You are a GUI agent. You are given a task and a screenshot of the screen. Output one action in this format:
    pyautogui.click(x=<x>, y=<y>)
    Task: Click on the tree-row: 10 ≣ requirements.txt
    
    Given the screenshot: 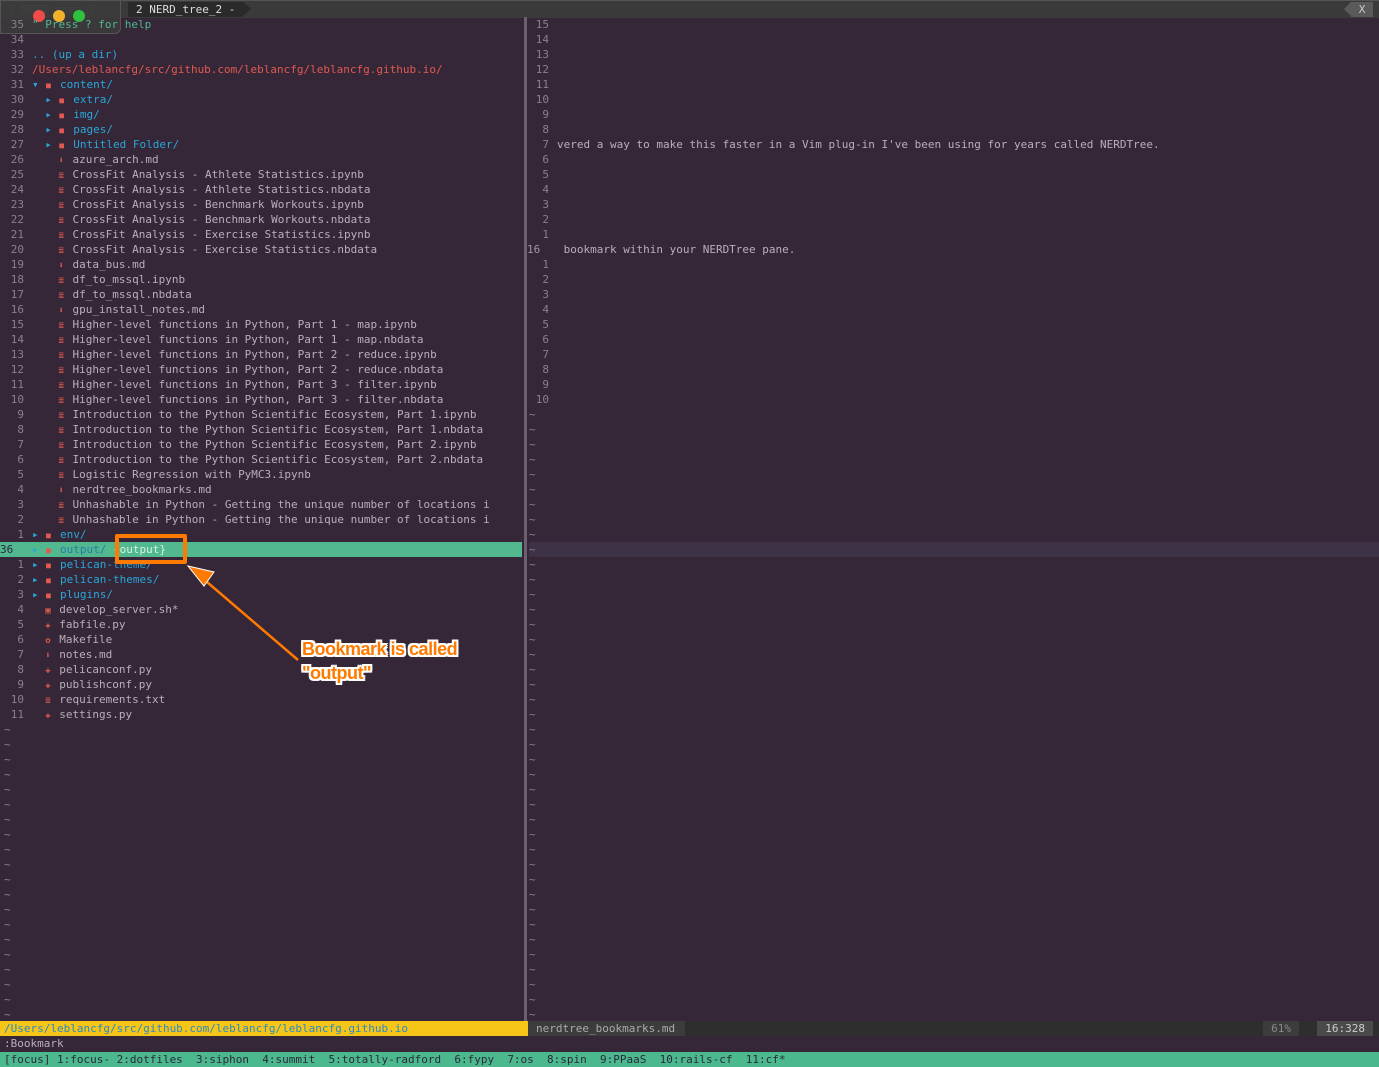 What is the action you would take?
    pyautogui.click(x=261, y=699)
    